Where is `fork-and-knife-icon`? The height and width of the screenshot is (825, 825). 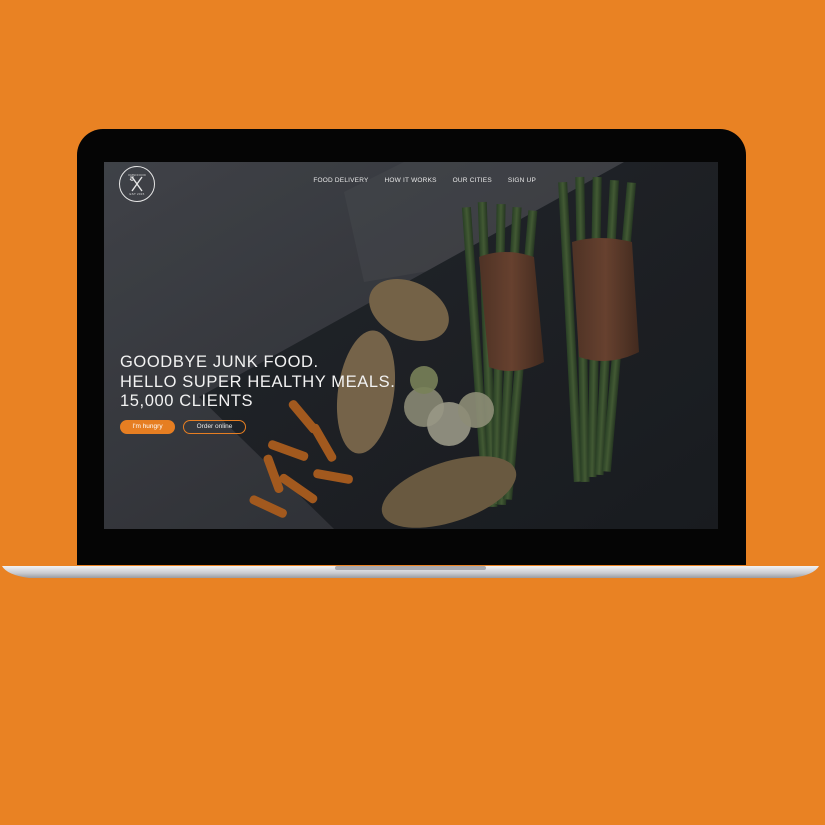
fork-and-knife-icon is located at coordinates (136, 184).